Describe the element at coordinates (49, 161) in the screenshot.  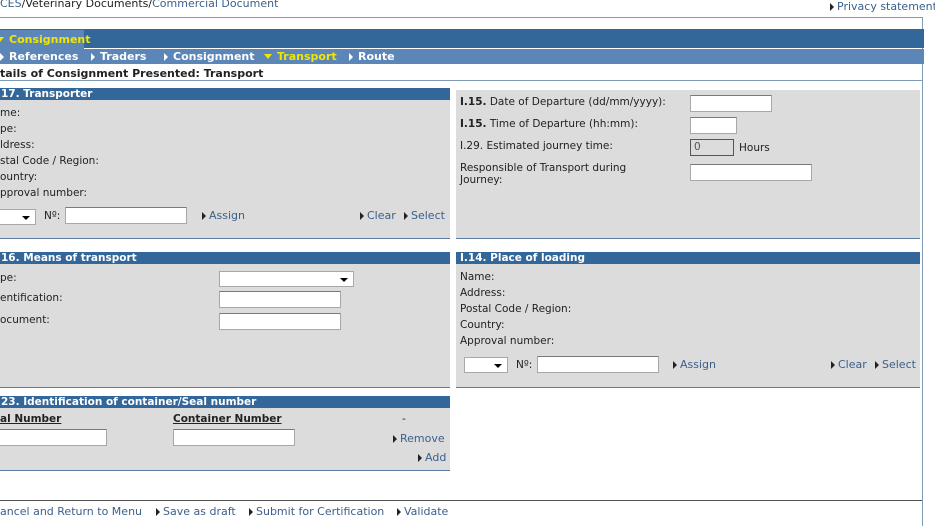
I see `transporter-postal-label: stal Code / Region:` at that location.